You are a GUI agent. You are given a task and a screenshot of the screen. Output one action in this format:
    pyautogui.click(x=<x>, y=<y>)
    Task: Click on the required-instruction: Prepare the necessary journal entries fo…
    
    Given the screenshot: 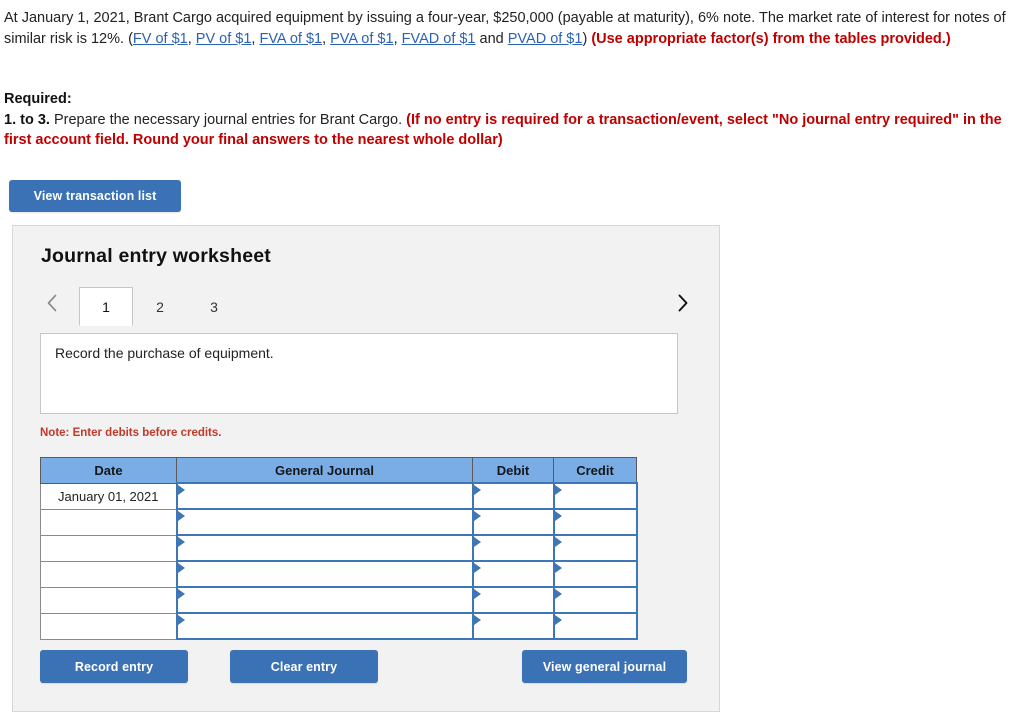 What is the action you would take?
    pyautogui.click(x=228, y=119)
    